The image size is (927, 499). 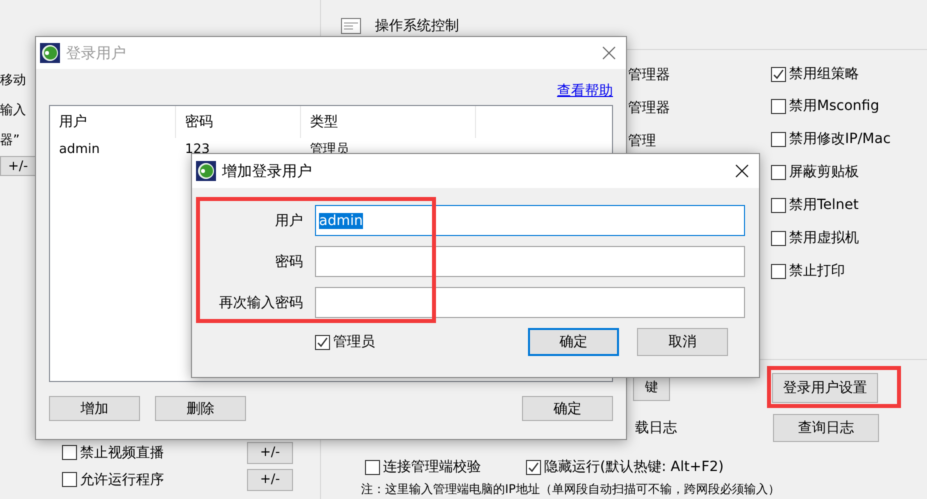 What do you see at coordinates (570, 489) in the screenshot?
I see `note-text: 注：这里输入管理端电脑的IP地址（单网段自动扫描可不输，跨网段必须输入）` at bounding box center [570, 489].